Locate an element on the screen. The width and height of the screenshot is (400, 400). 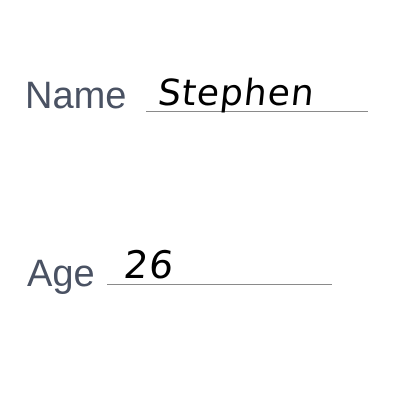
name-handwritten-value: Stephen is located at coordinates (236, 93).